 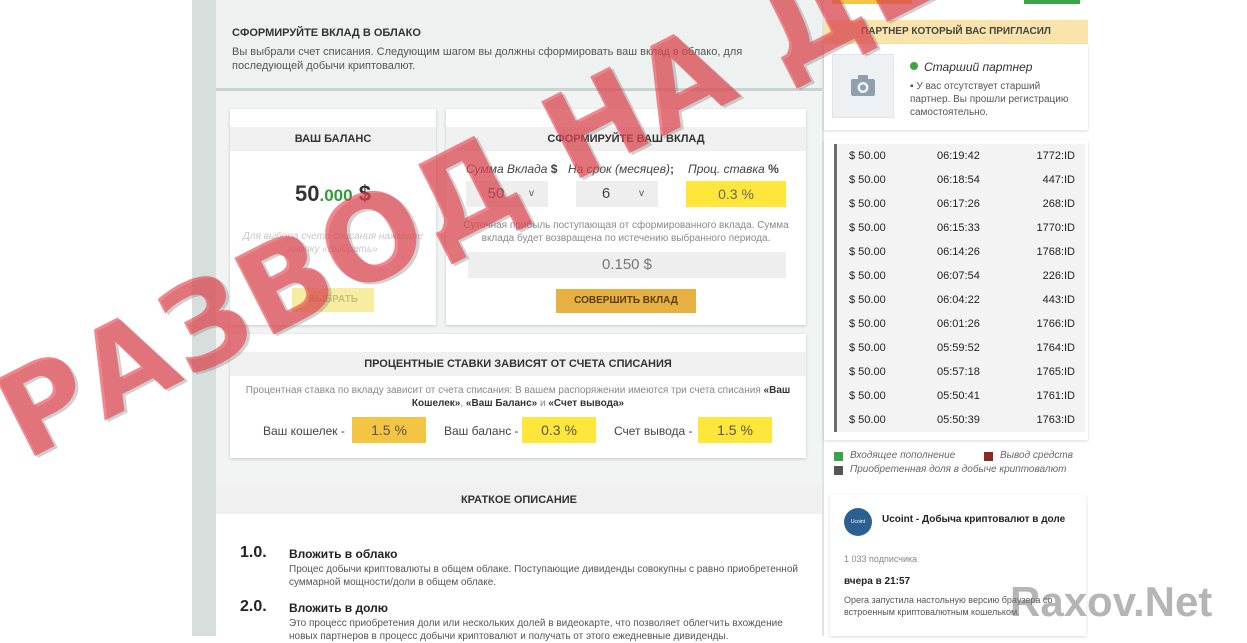 What do you see at coordinates (627, 265) in the screenshot?
I see `daily-profit-value: 0.150 $` at bounding box center [627, 265].